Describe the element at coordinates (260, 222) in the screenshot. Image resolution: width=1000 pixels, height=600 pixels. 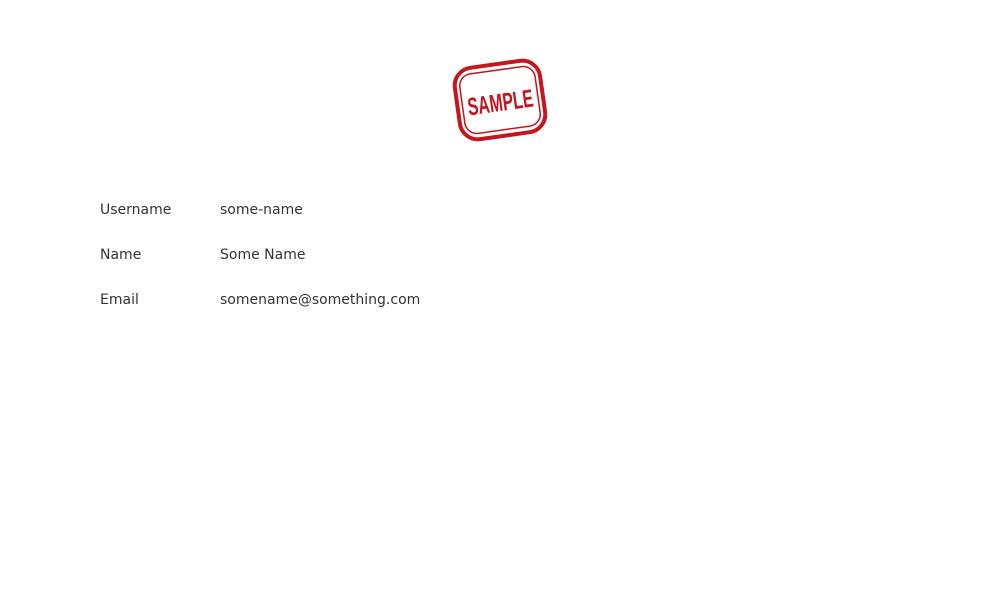
I see `profile-row-username: Username some-name` at that location.